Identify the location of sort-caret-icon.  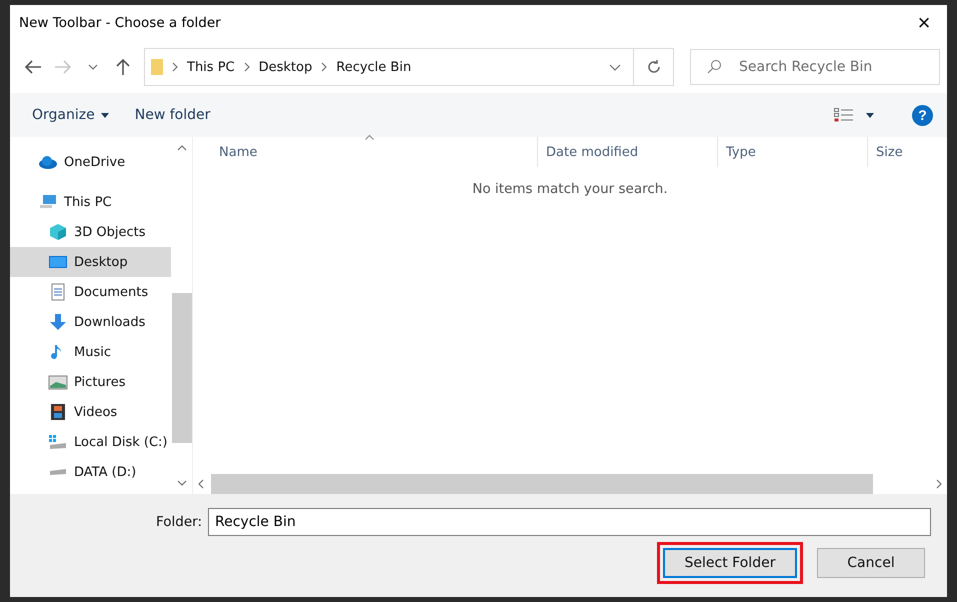
(369, 137).